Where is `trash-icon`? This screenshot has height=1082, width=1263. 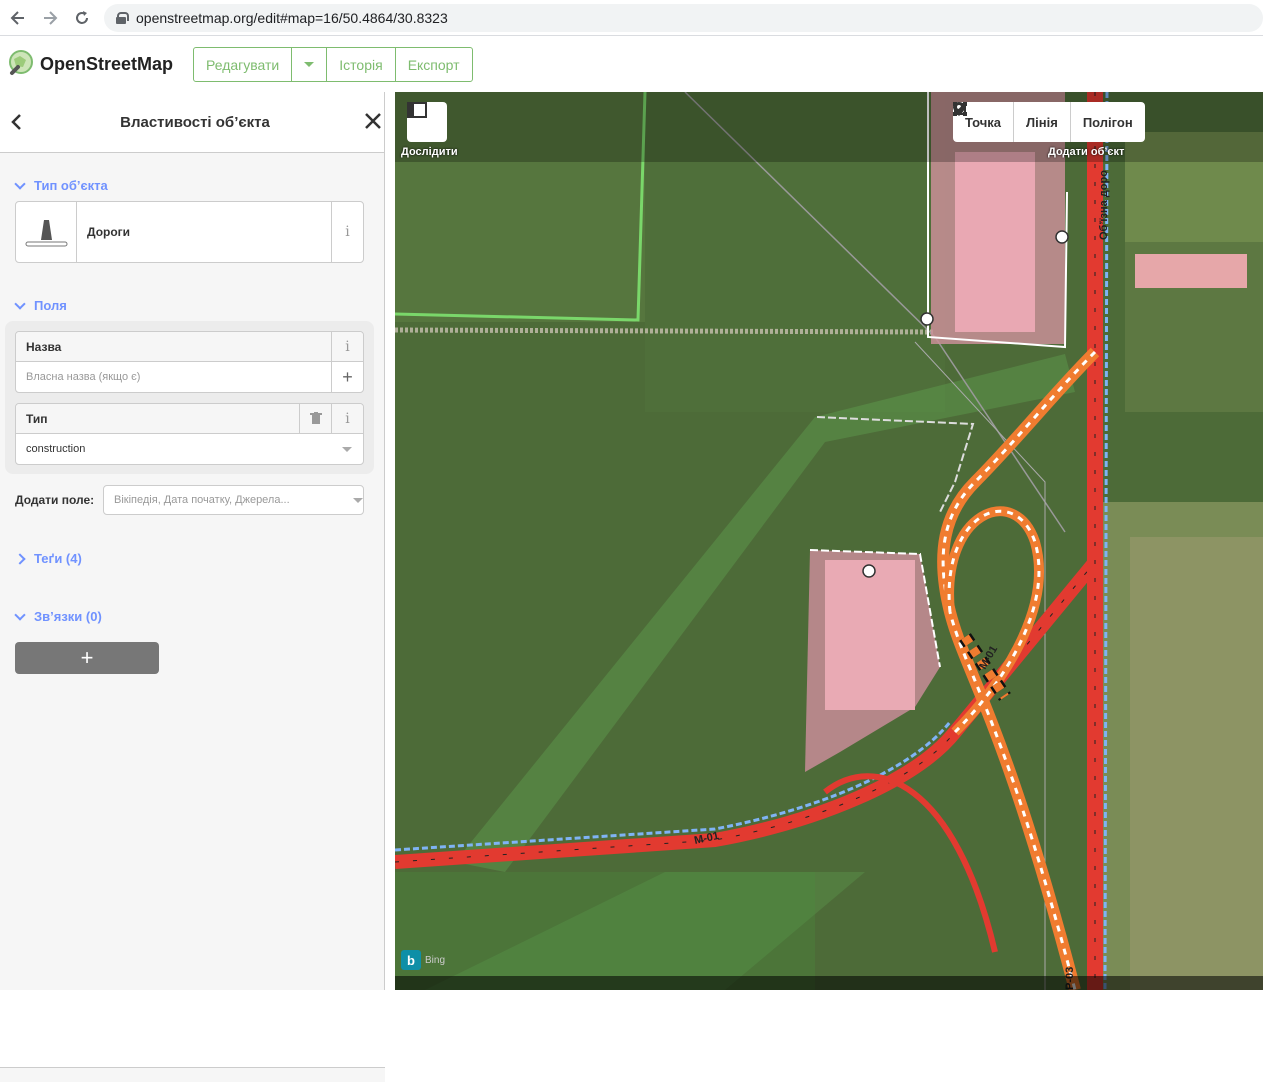
trash-icon is located at coordinates (315, 418).